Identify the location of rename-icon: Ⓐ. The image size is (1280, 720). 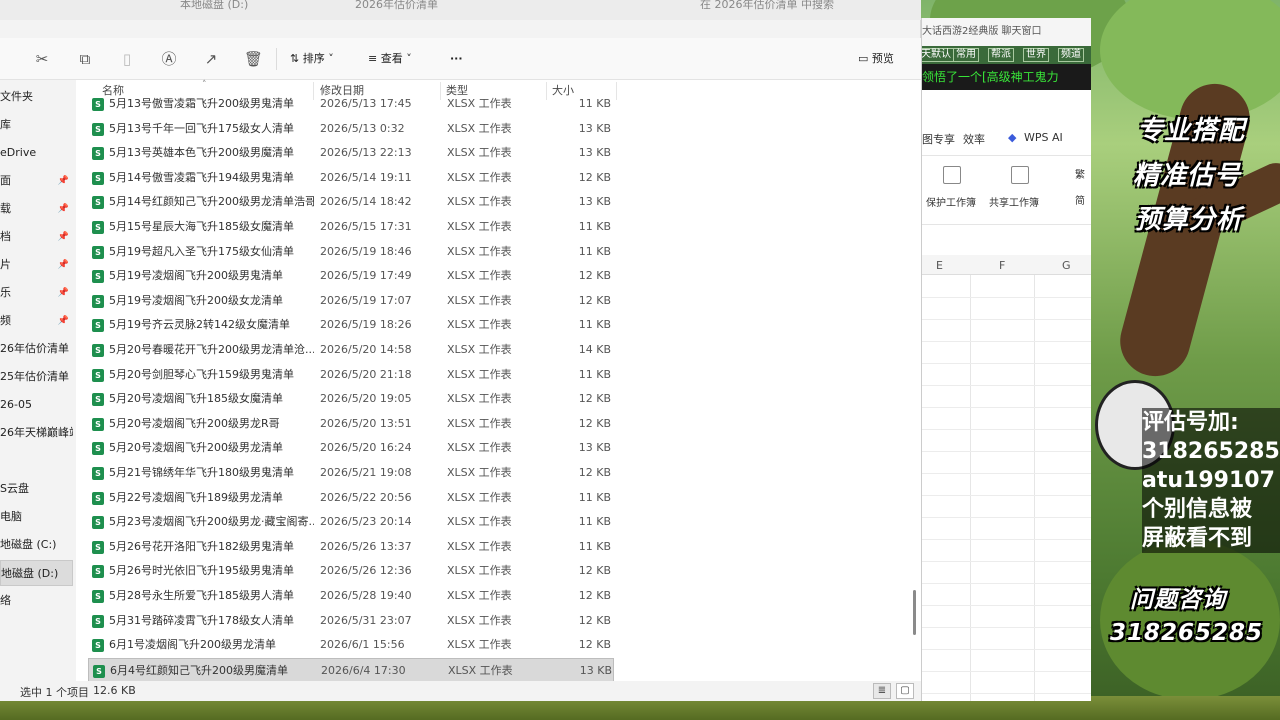
(169, 59).